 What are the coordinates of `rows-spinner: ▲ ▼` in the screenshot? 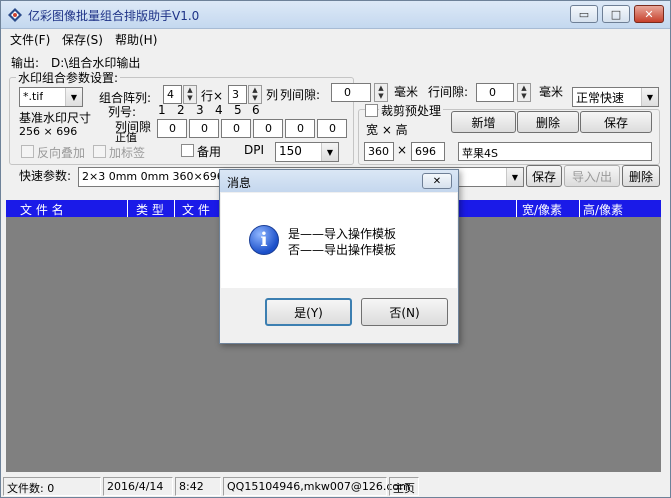 It's located at (190, 94).